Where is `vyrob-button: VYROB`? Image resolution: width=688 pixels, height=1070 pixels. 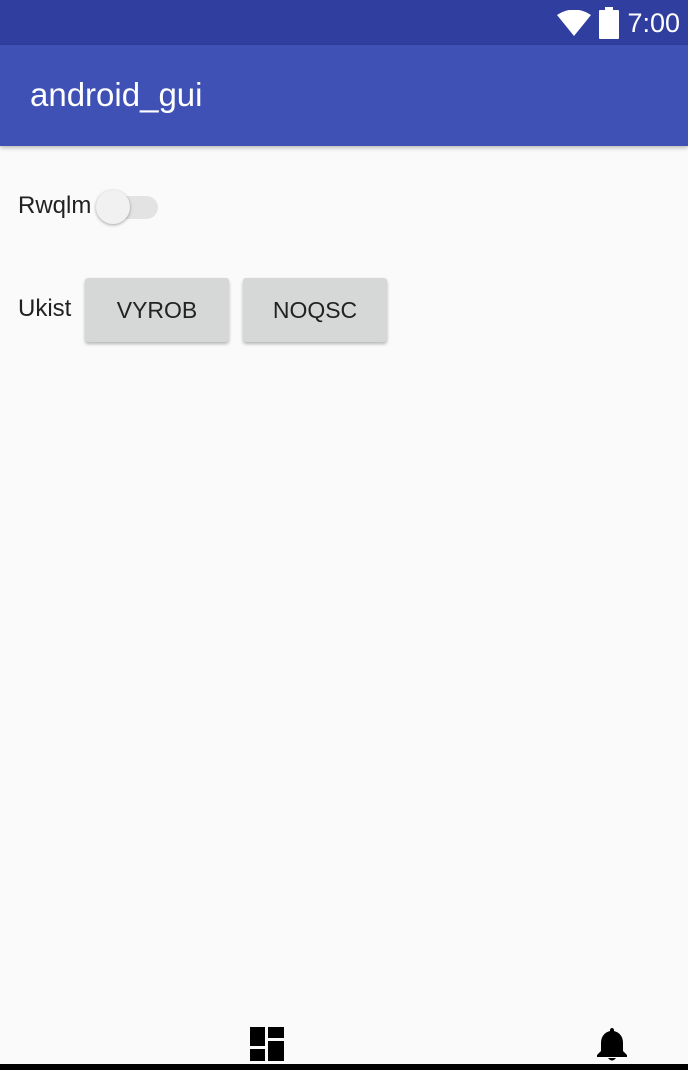
vyrob-button: VYROB is located at coordinates (157, 310).